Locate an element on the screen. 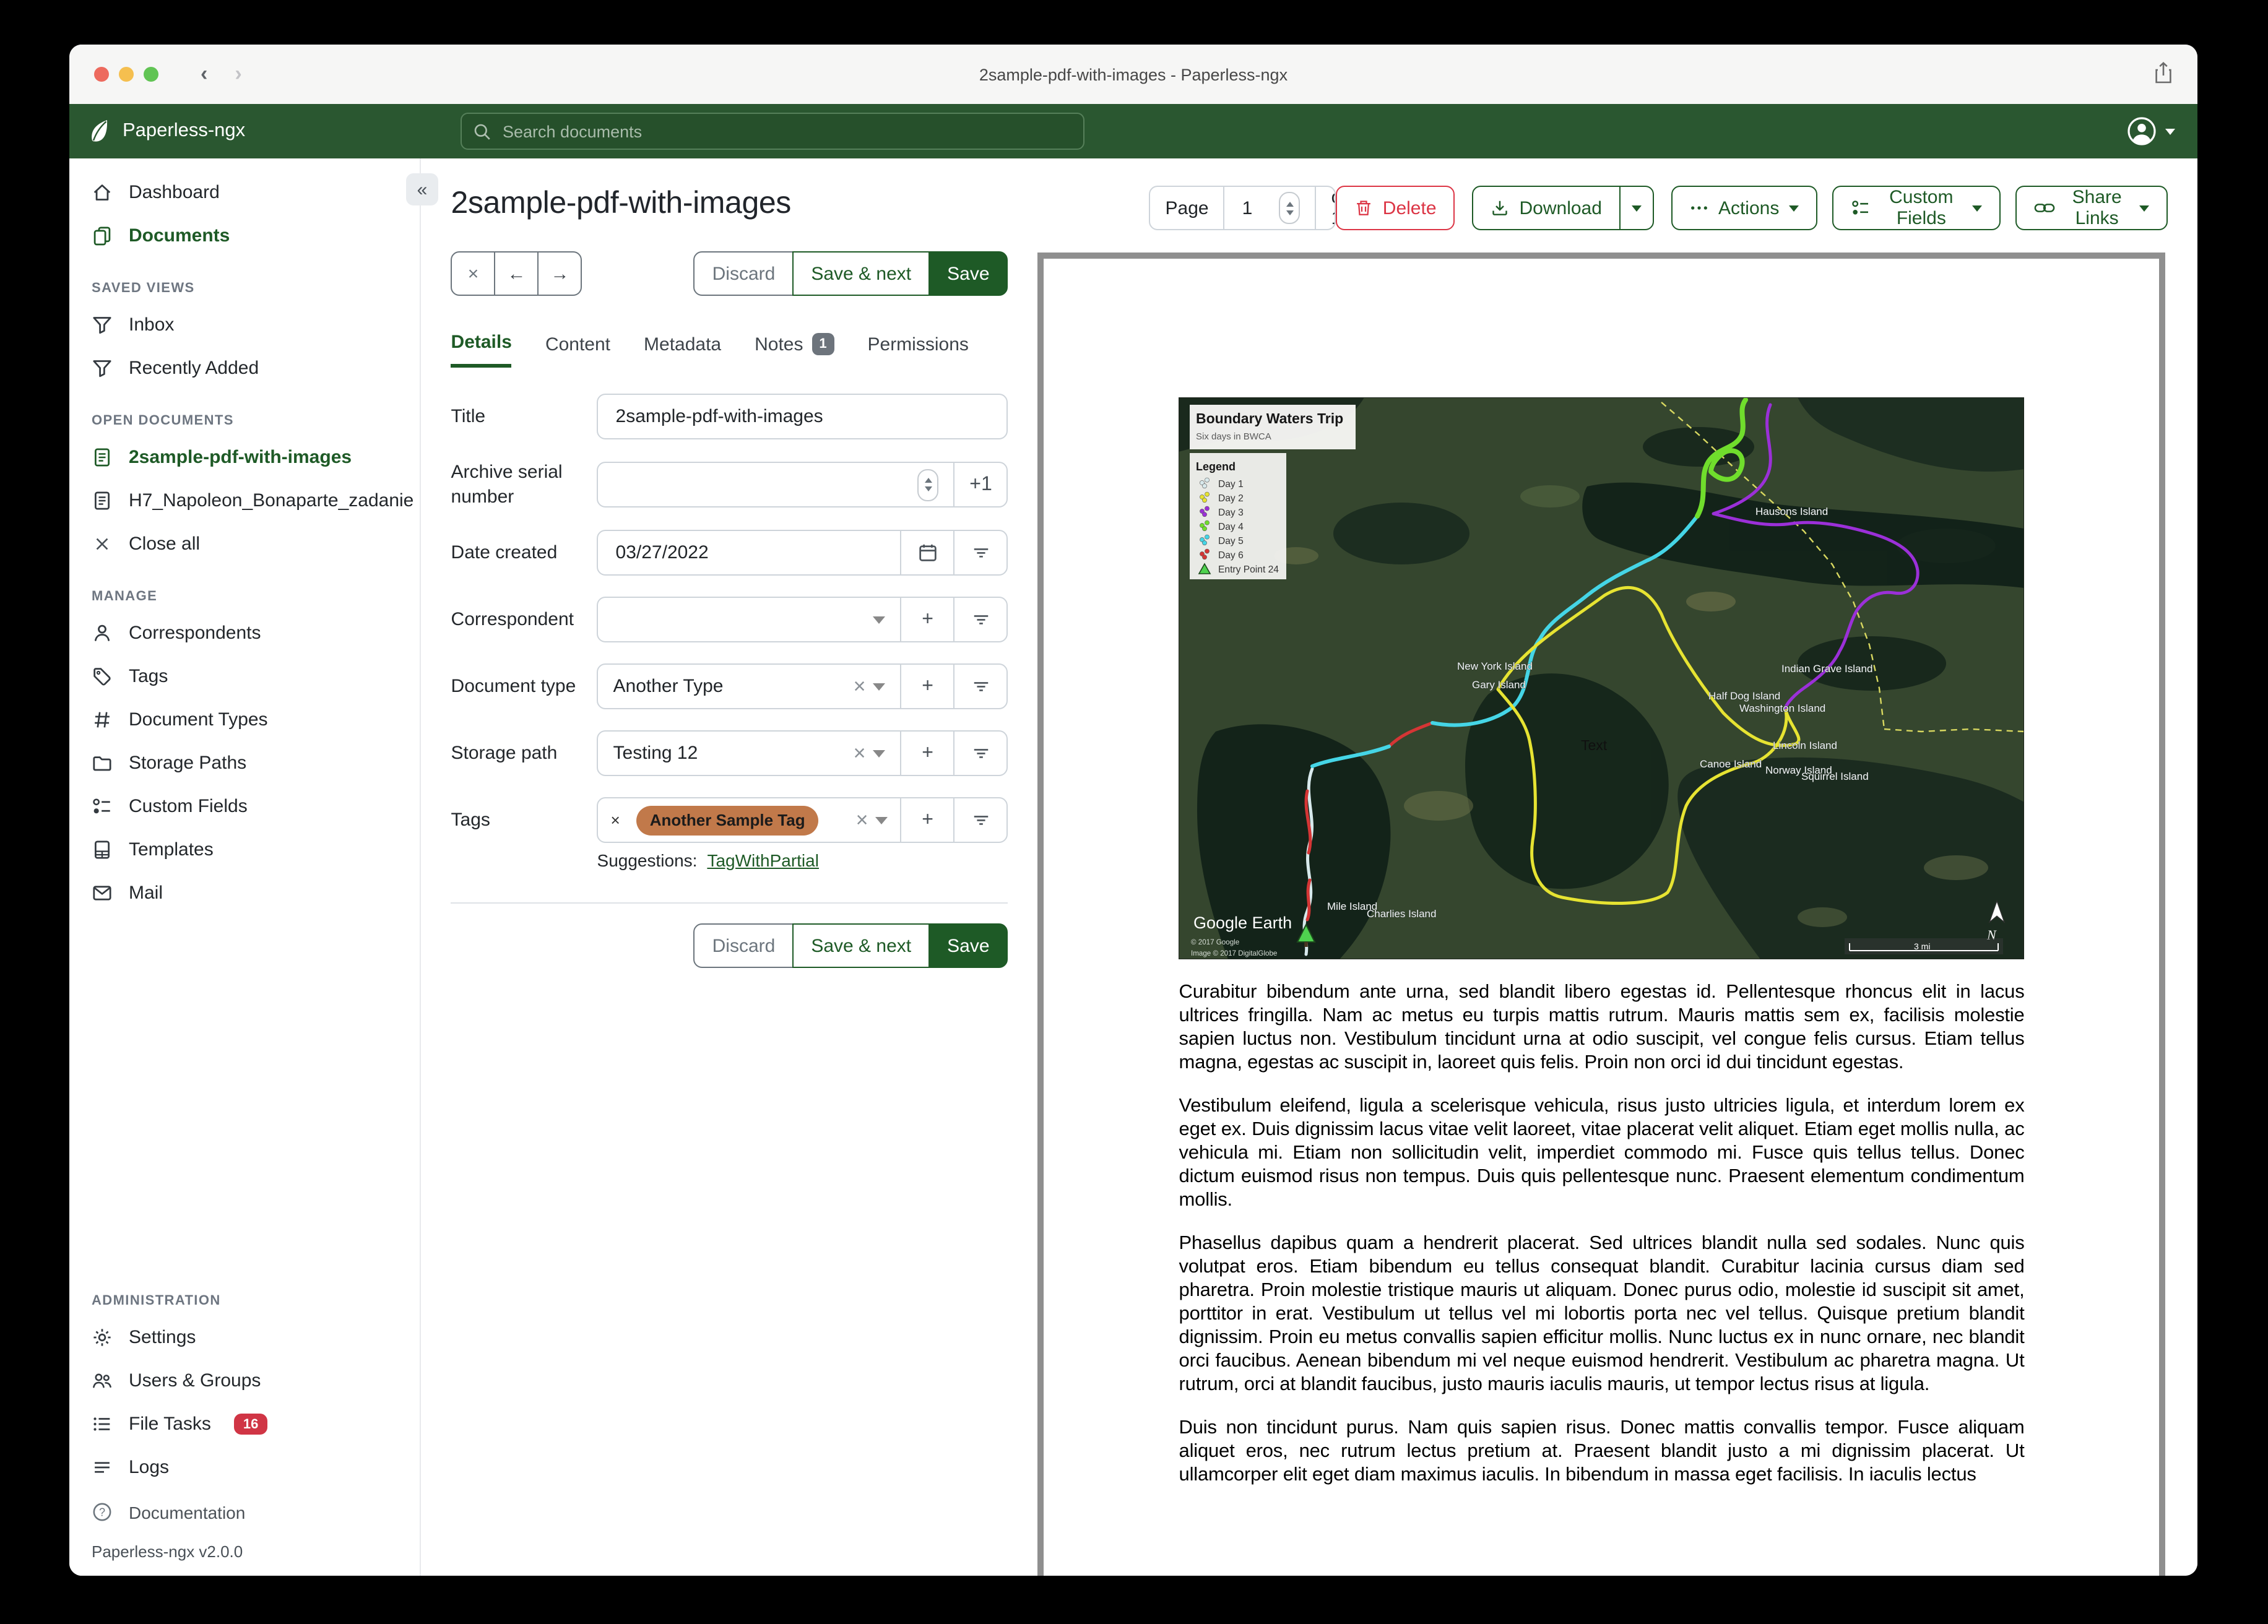 This screenshot has height=1624, width=2268. storage-path-select: Testing 12 × is located at coordinates (749, 753).